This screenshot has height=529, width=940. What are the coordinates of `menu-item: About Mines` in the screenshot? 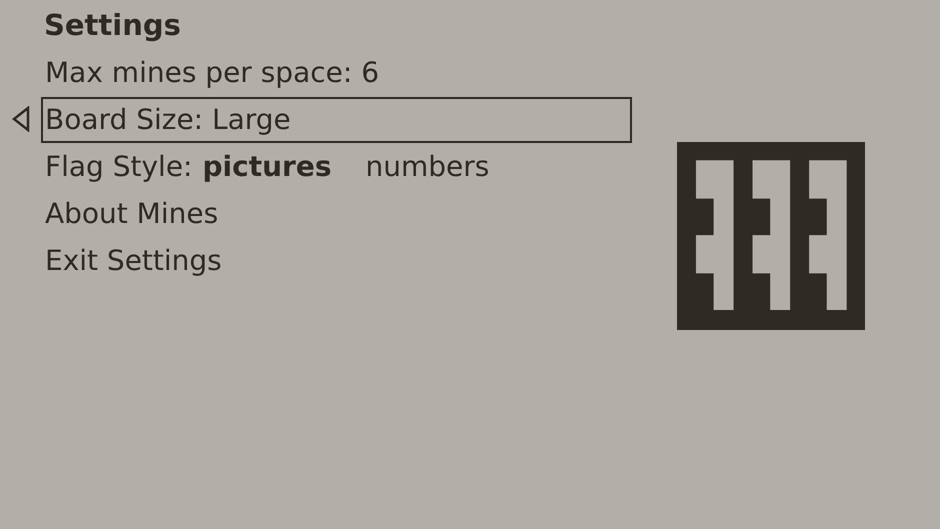 It's located at (336, 213).